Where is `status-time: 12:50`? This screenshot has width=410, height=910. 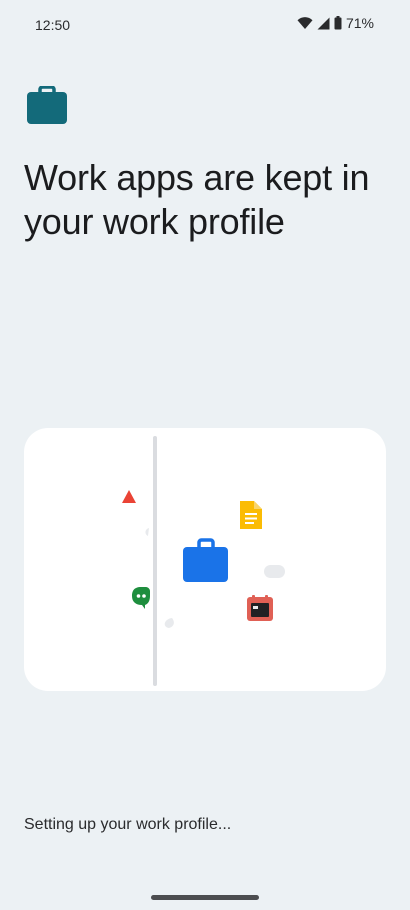 status-time: 12:50 is located at coordinates (53, 25).